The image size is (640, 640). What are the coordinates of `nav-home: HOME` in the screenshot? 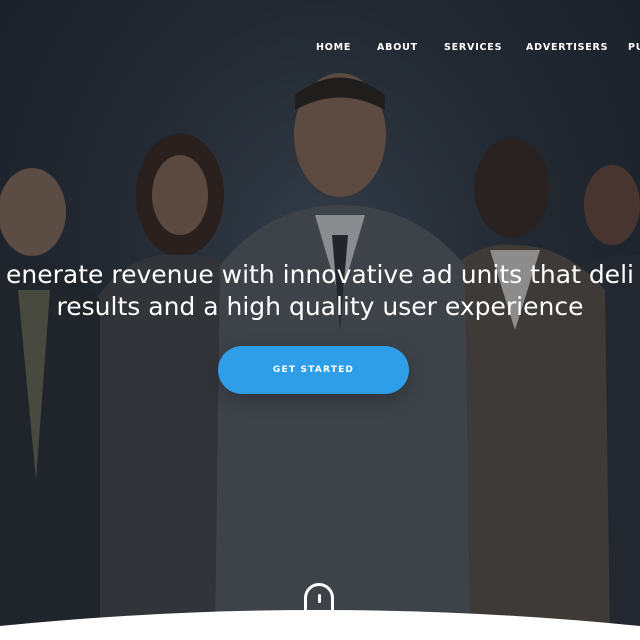 It's located at (333, 47).